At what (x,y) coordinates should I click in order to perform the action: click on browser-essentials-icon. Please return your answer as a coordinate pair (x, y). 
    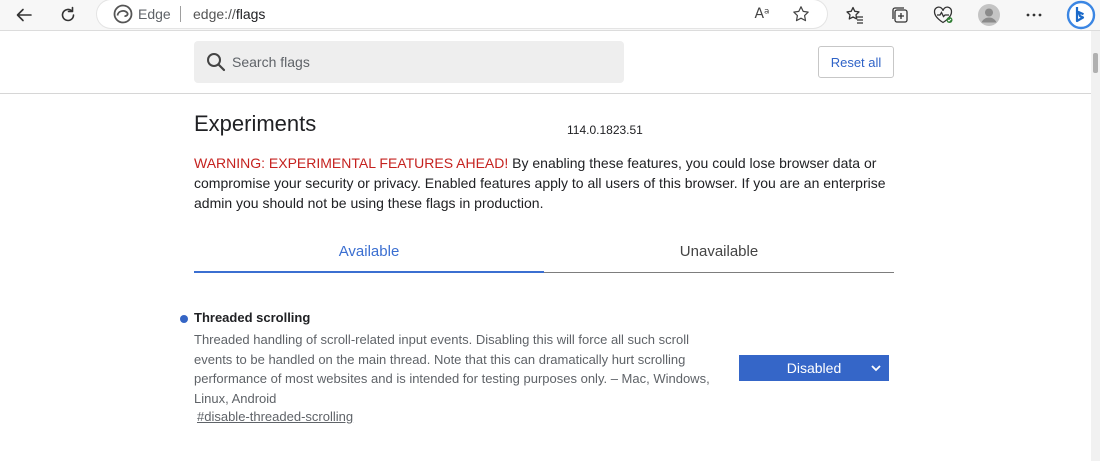
    Looking at the image, I should click on (943, 15).